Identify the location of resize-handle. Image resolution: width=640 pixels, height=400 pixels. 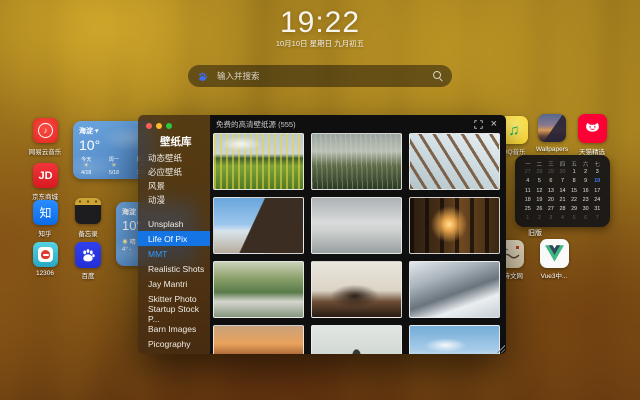
(501, 349).